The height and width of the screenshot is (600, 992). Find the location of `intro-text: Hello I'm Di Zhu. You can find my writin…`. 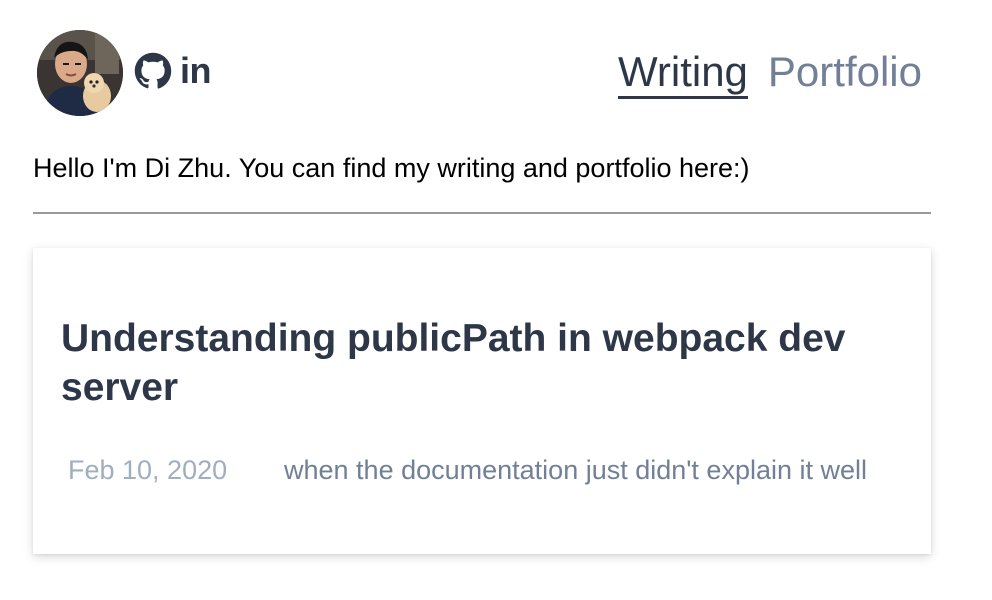

intro-text: Hello I'm Di Zhu. You can find my writin… is located at coordinates (391, 168).